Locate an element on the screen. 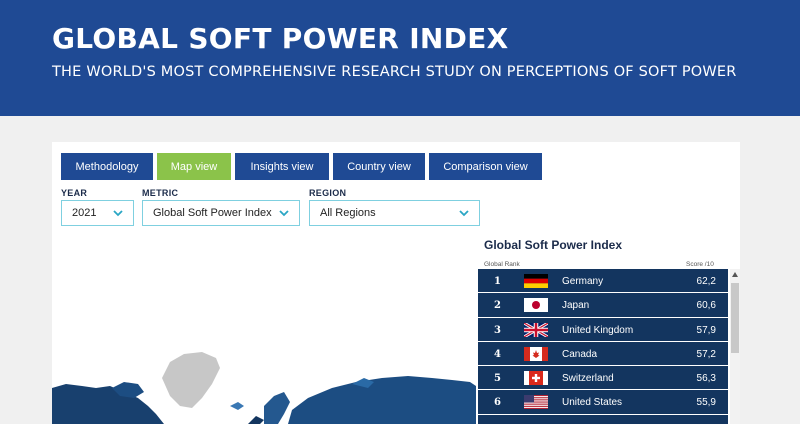 The height and width of the screenshot is (424, 800). canada-region is located at coordinates (108, 404).